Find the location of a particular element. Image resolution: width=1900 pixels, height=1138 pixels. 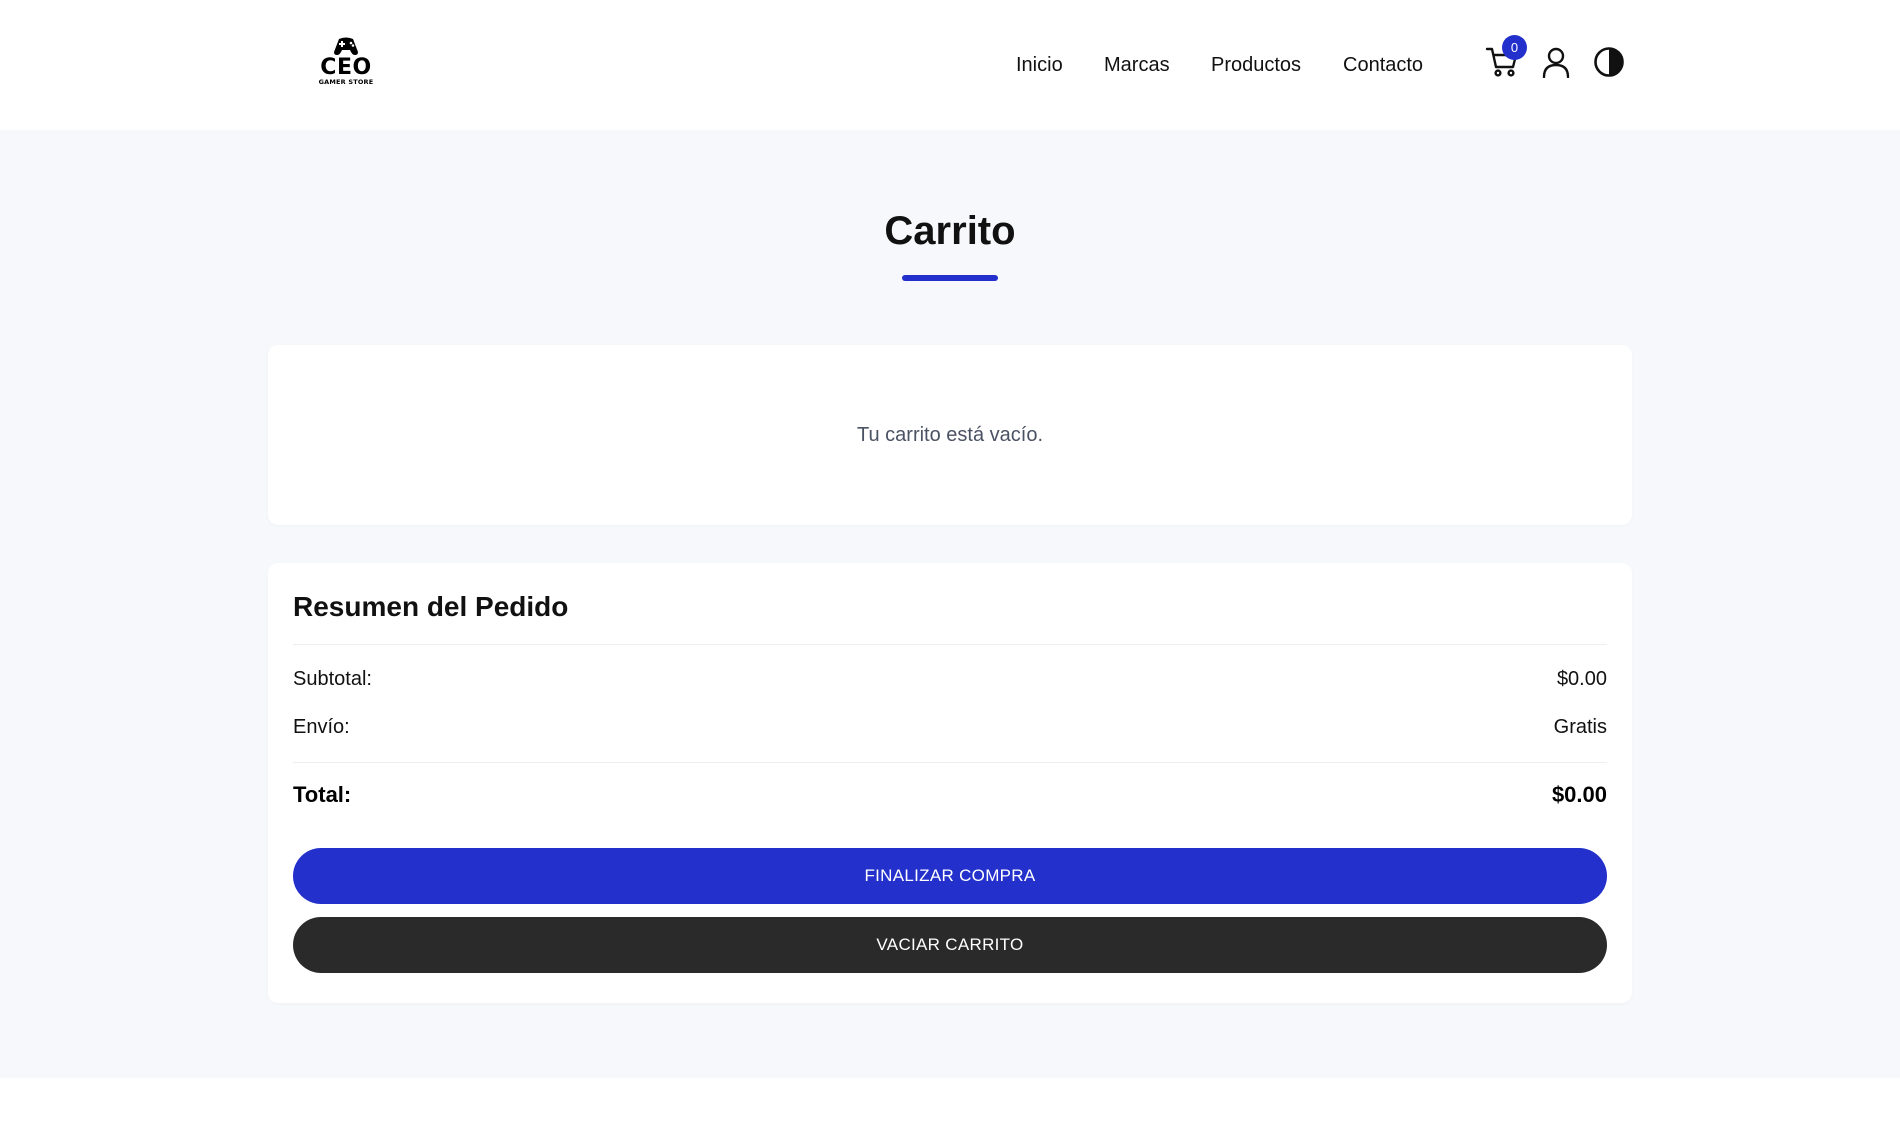

empty-cart-message: Tu carrito está vacío. is located at coordinates (950, 435).